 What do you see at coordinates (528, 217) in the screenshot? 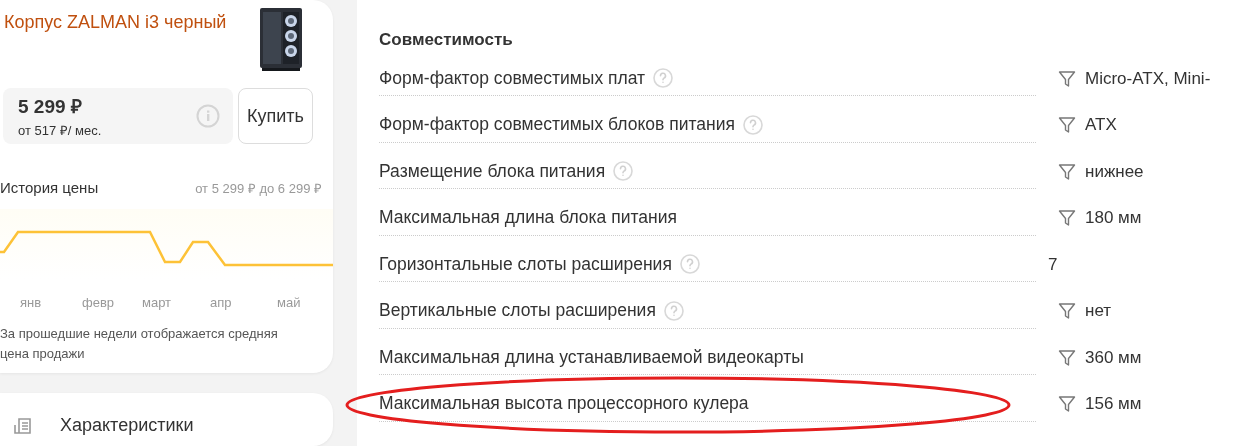
I see `spec-label: Максимальная длина блока питания` at bounding box center [528, 217].